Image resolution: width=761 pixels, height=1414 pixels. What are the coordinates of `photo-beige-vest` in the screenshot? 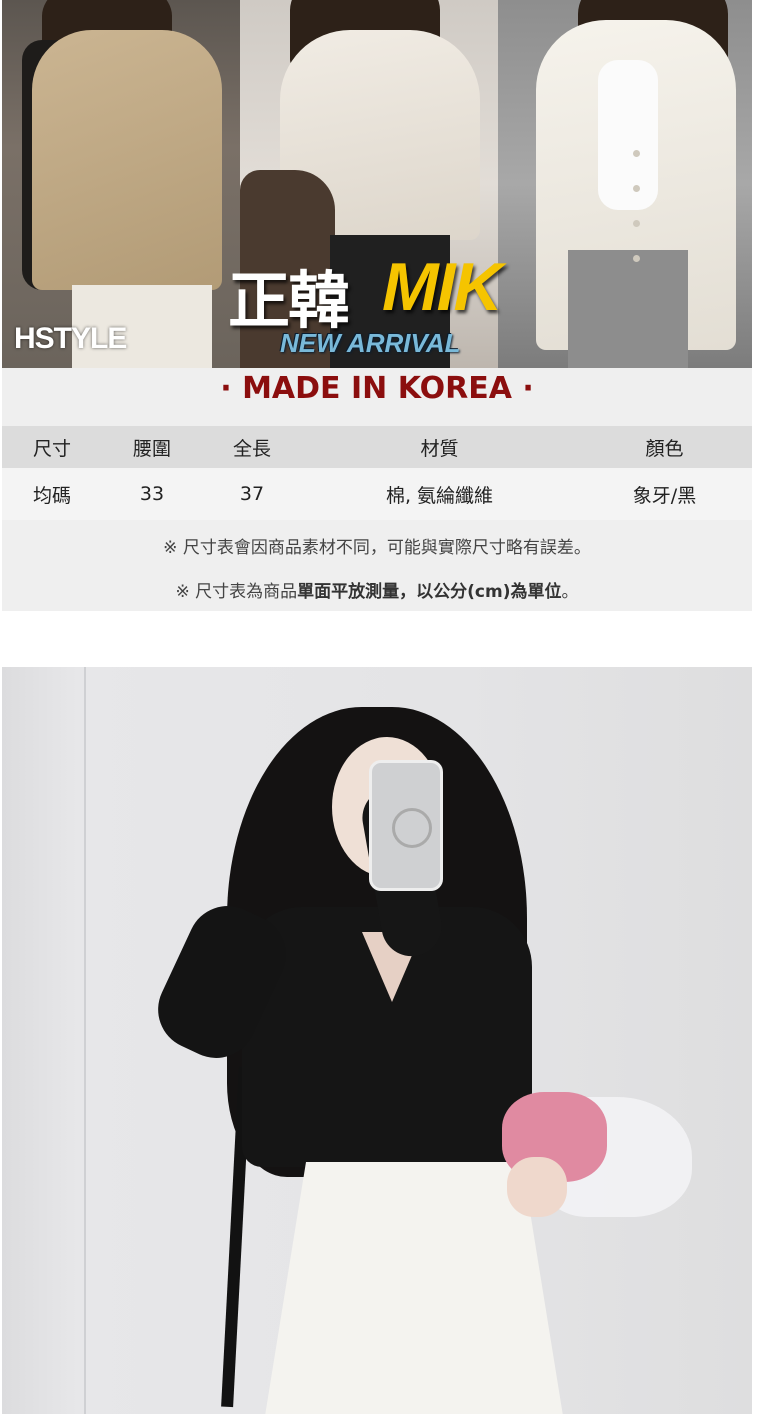 It's located at (121, 184).